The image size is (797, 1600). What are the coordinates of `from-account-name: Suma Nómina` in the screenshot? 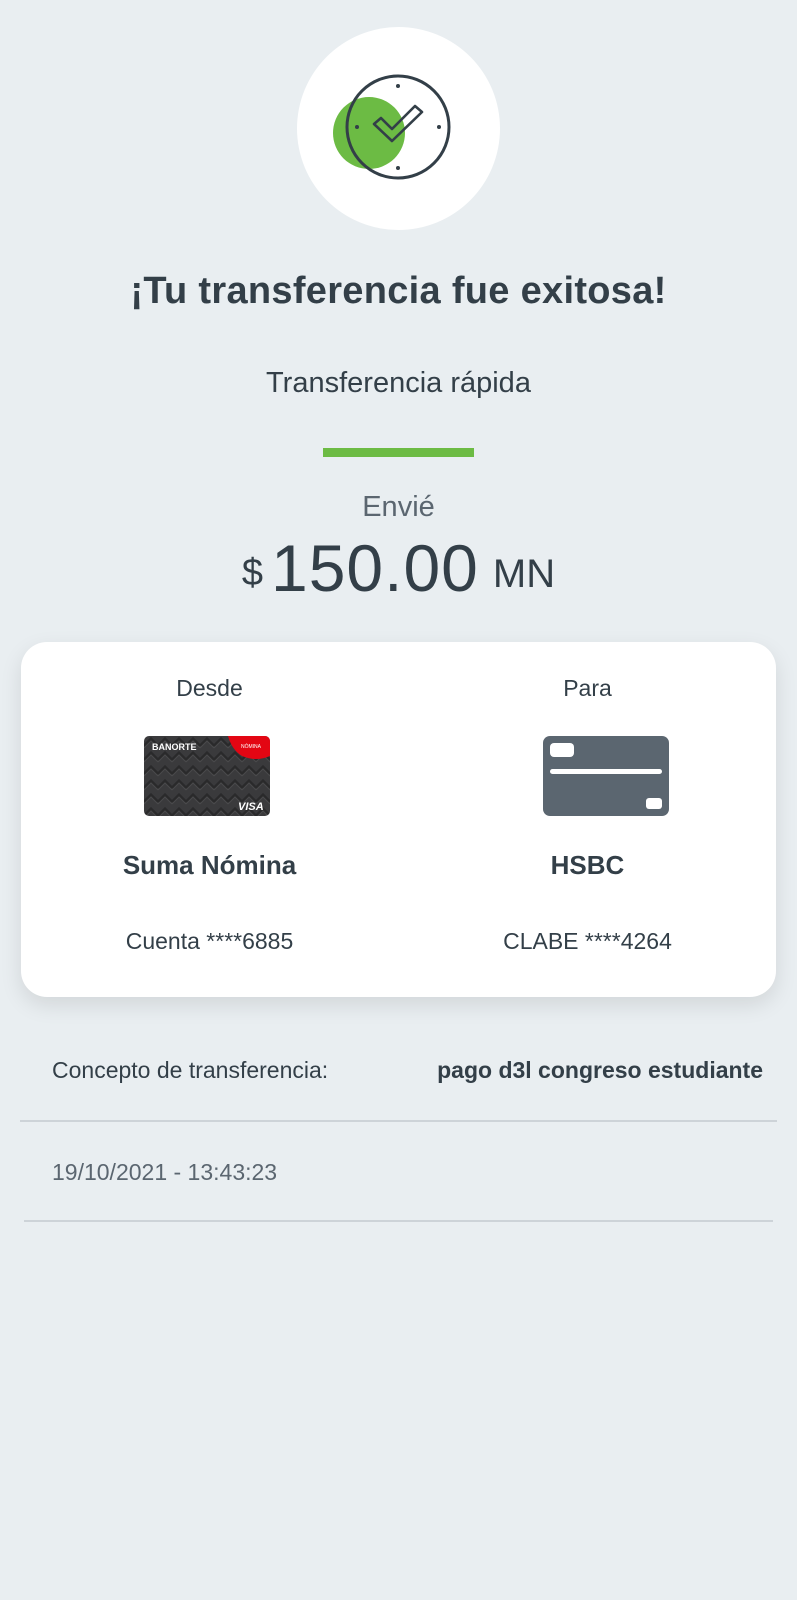 It's located at (209, 865).